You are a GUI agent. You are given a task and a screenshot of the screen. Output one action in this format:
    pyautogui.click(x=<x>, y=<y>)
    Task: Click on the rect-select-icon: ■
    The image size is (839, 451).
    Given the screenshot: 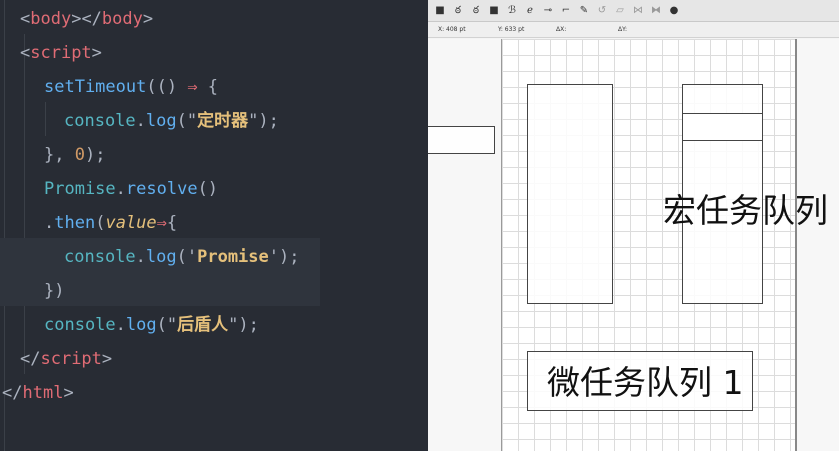 What is the action you would take?
    pyautogui.click(x=494, y=11)
    